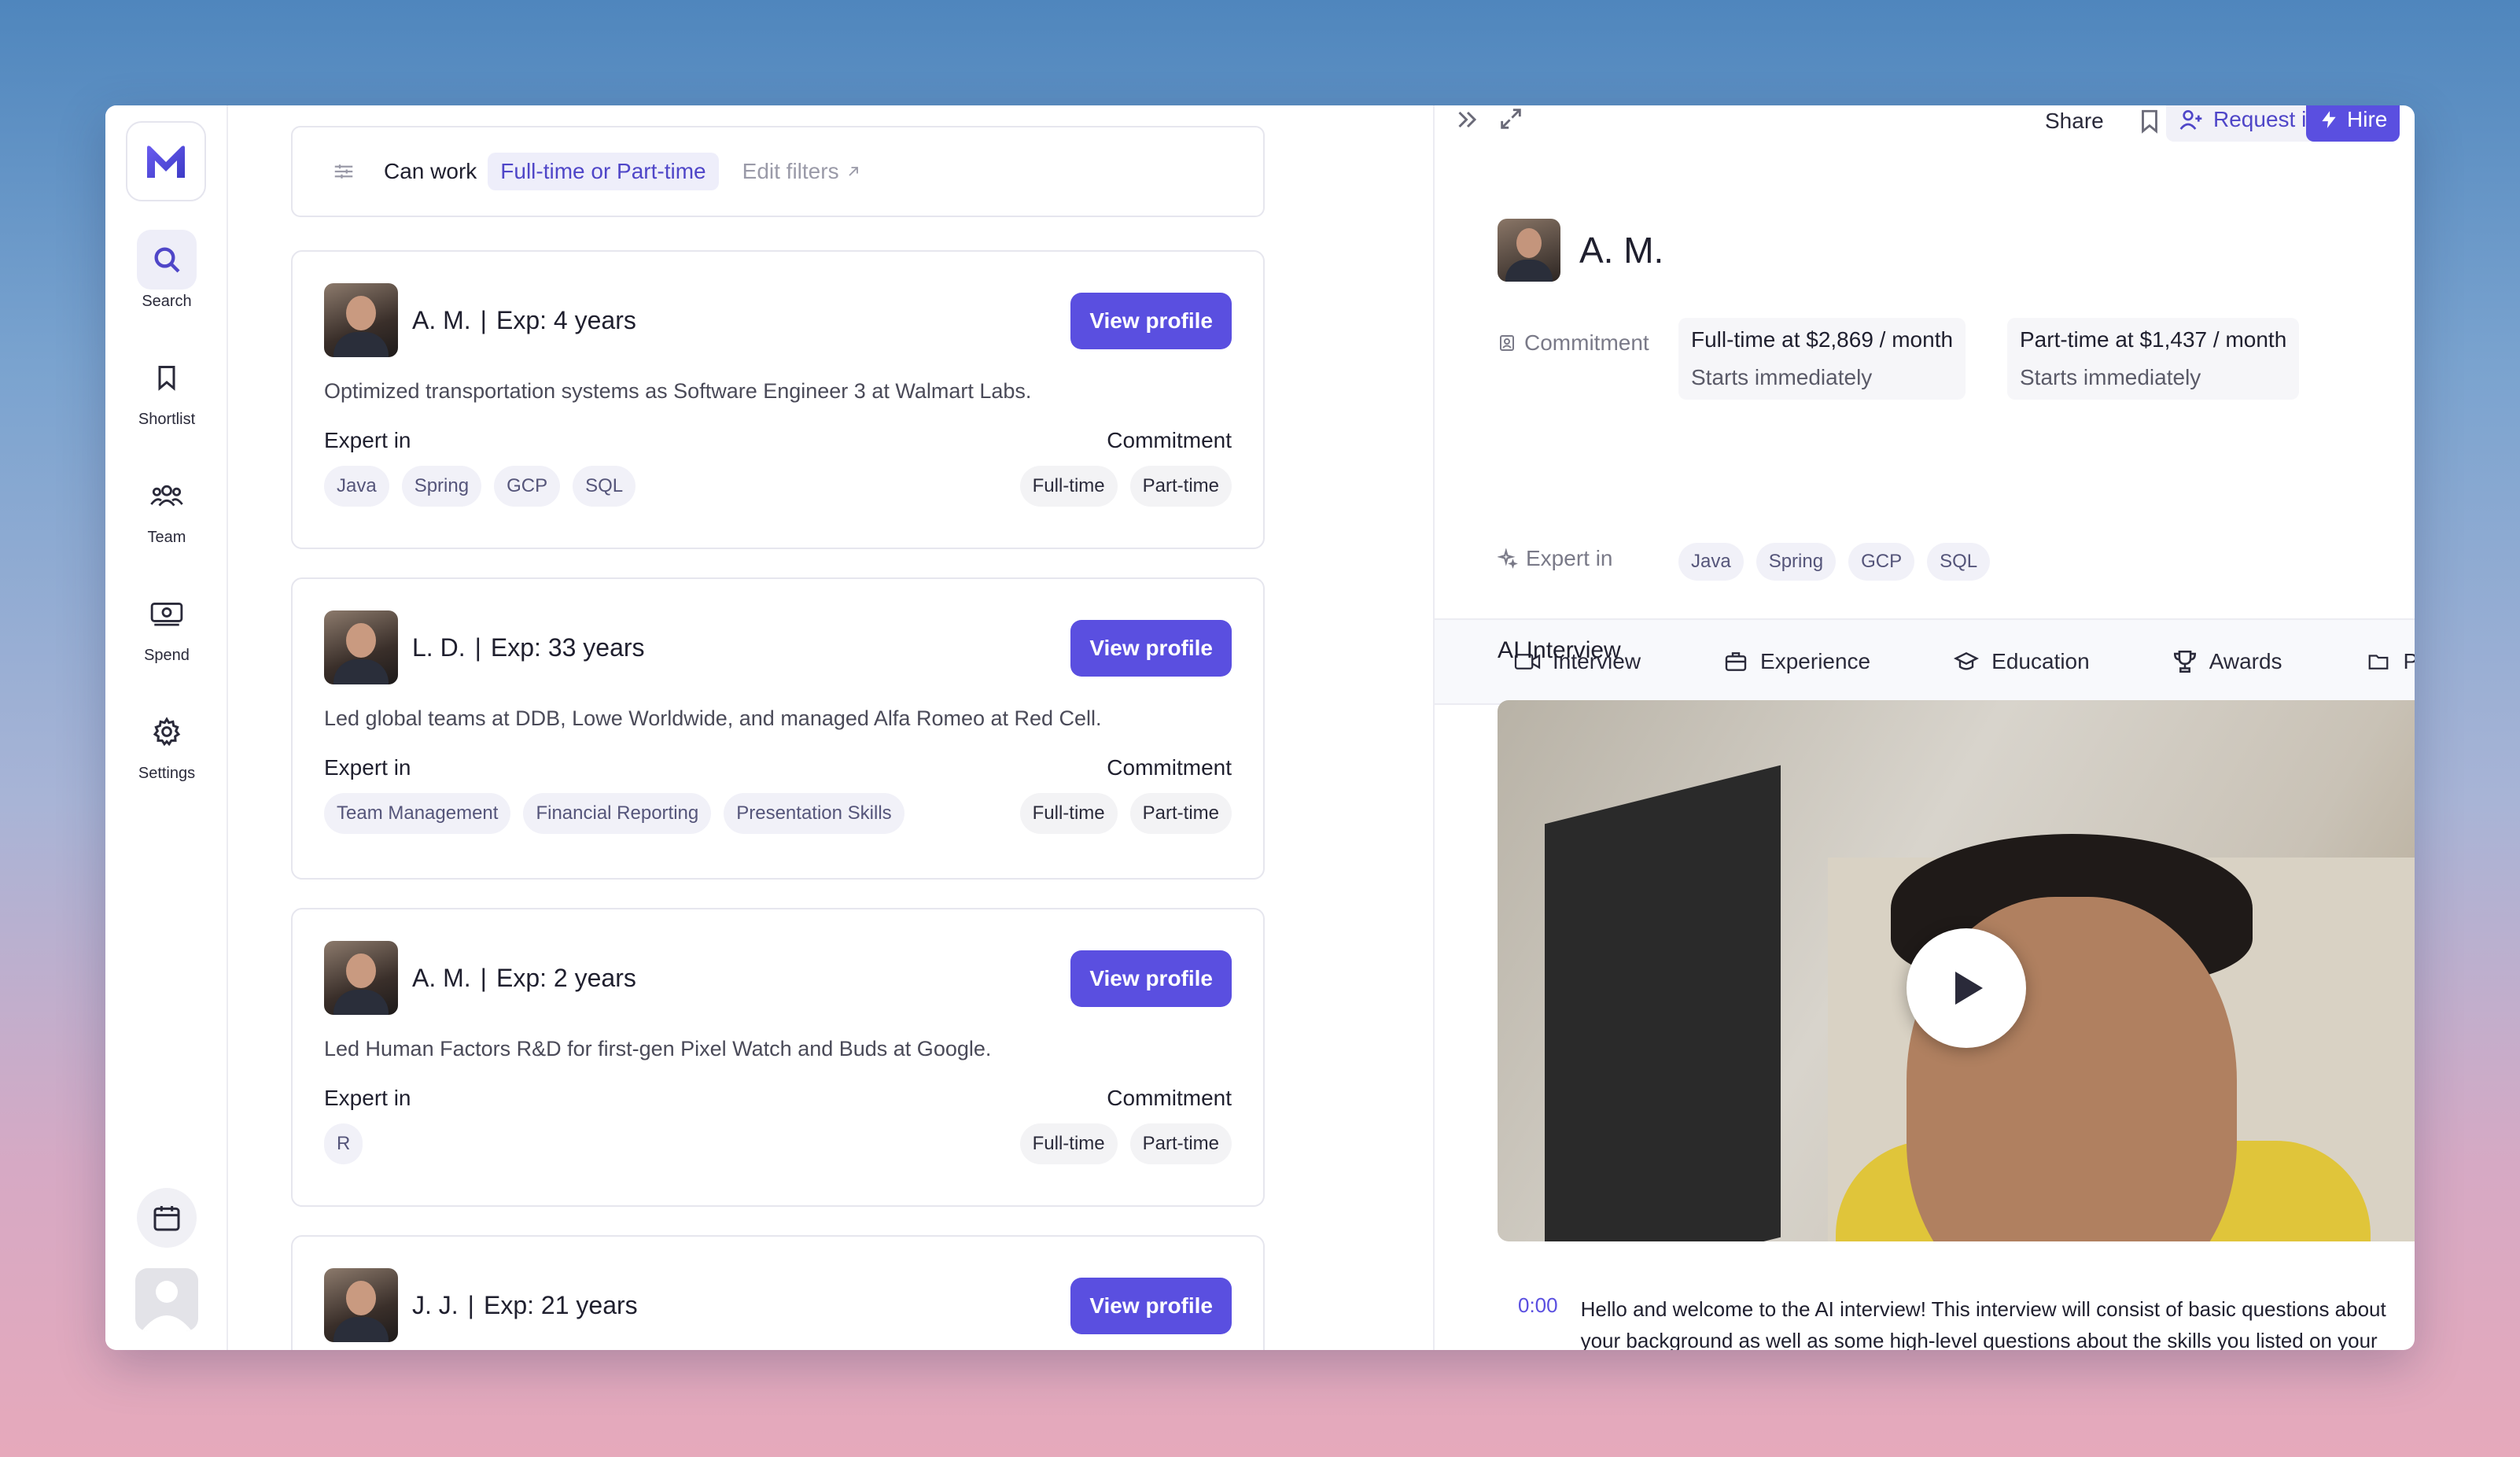 The width and height of the screenshot is (2520, 1457). I want to click on team-icon, so click(167, 496).